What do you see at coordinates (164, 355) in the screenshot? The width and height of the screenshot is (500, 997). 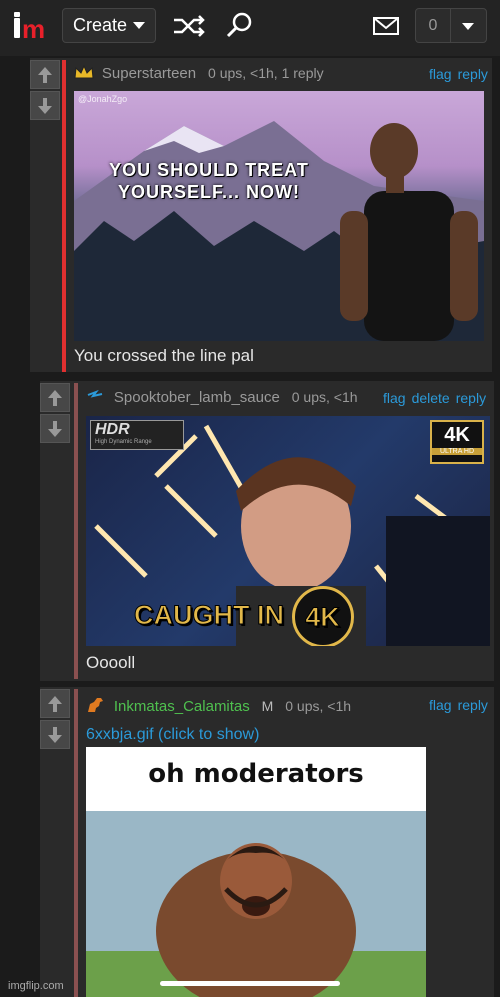 I see `comment-text: You crossed the line pal` at bounding box center [164, 355].